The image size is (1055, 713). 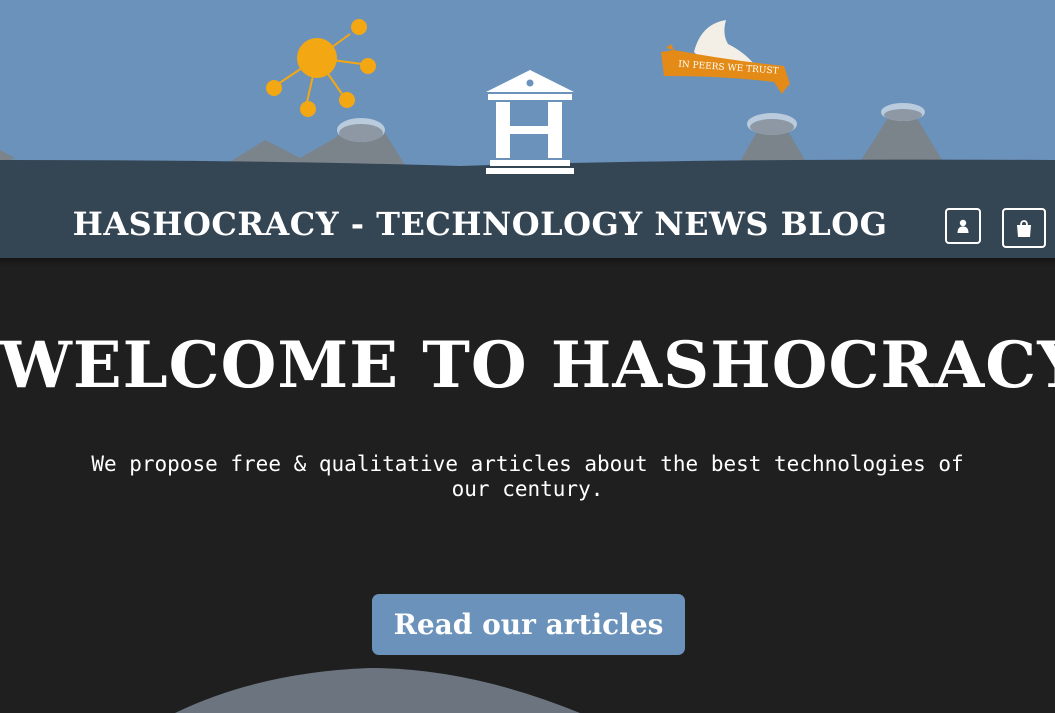 I want to click on cart-button, so click(x=1024, y=228).